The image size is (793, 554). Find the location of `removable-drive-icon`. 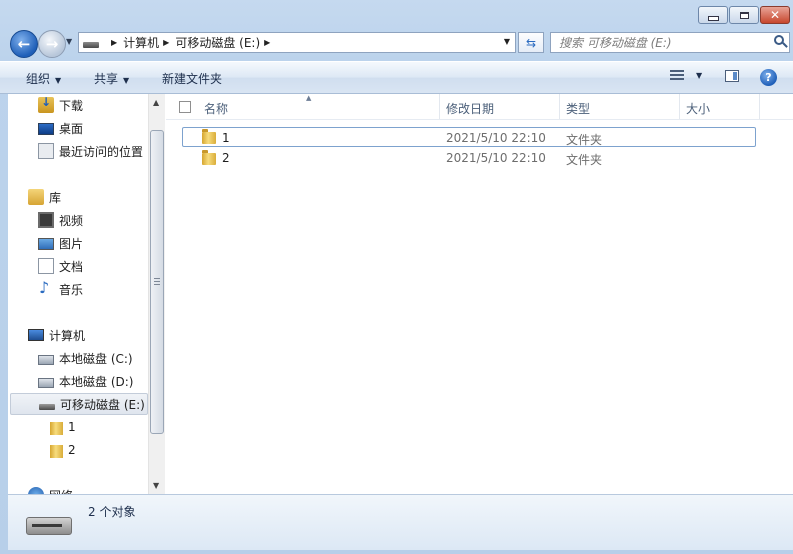

removable-drive-icon is located at coordinates (91, 44).